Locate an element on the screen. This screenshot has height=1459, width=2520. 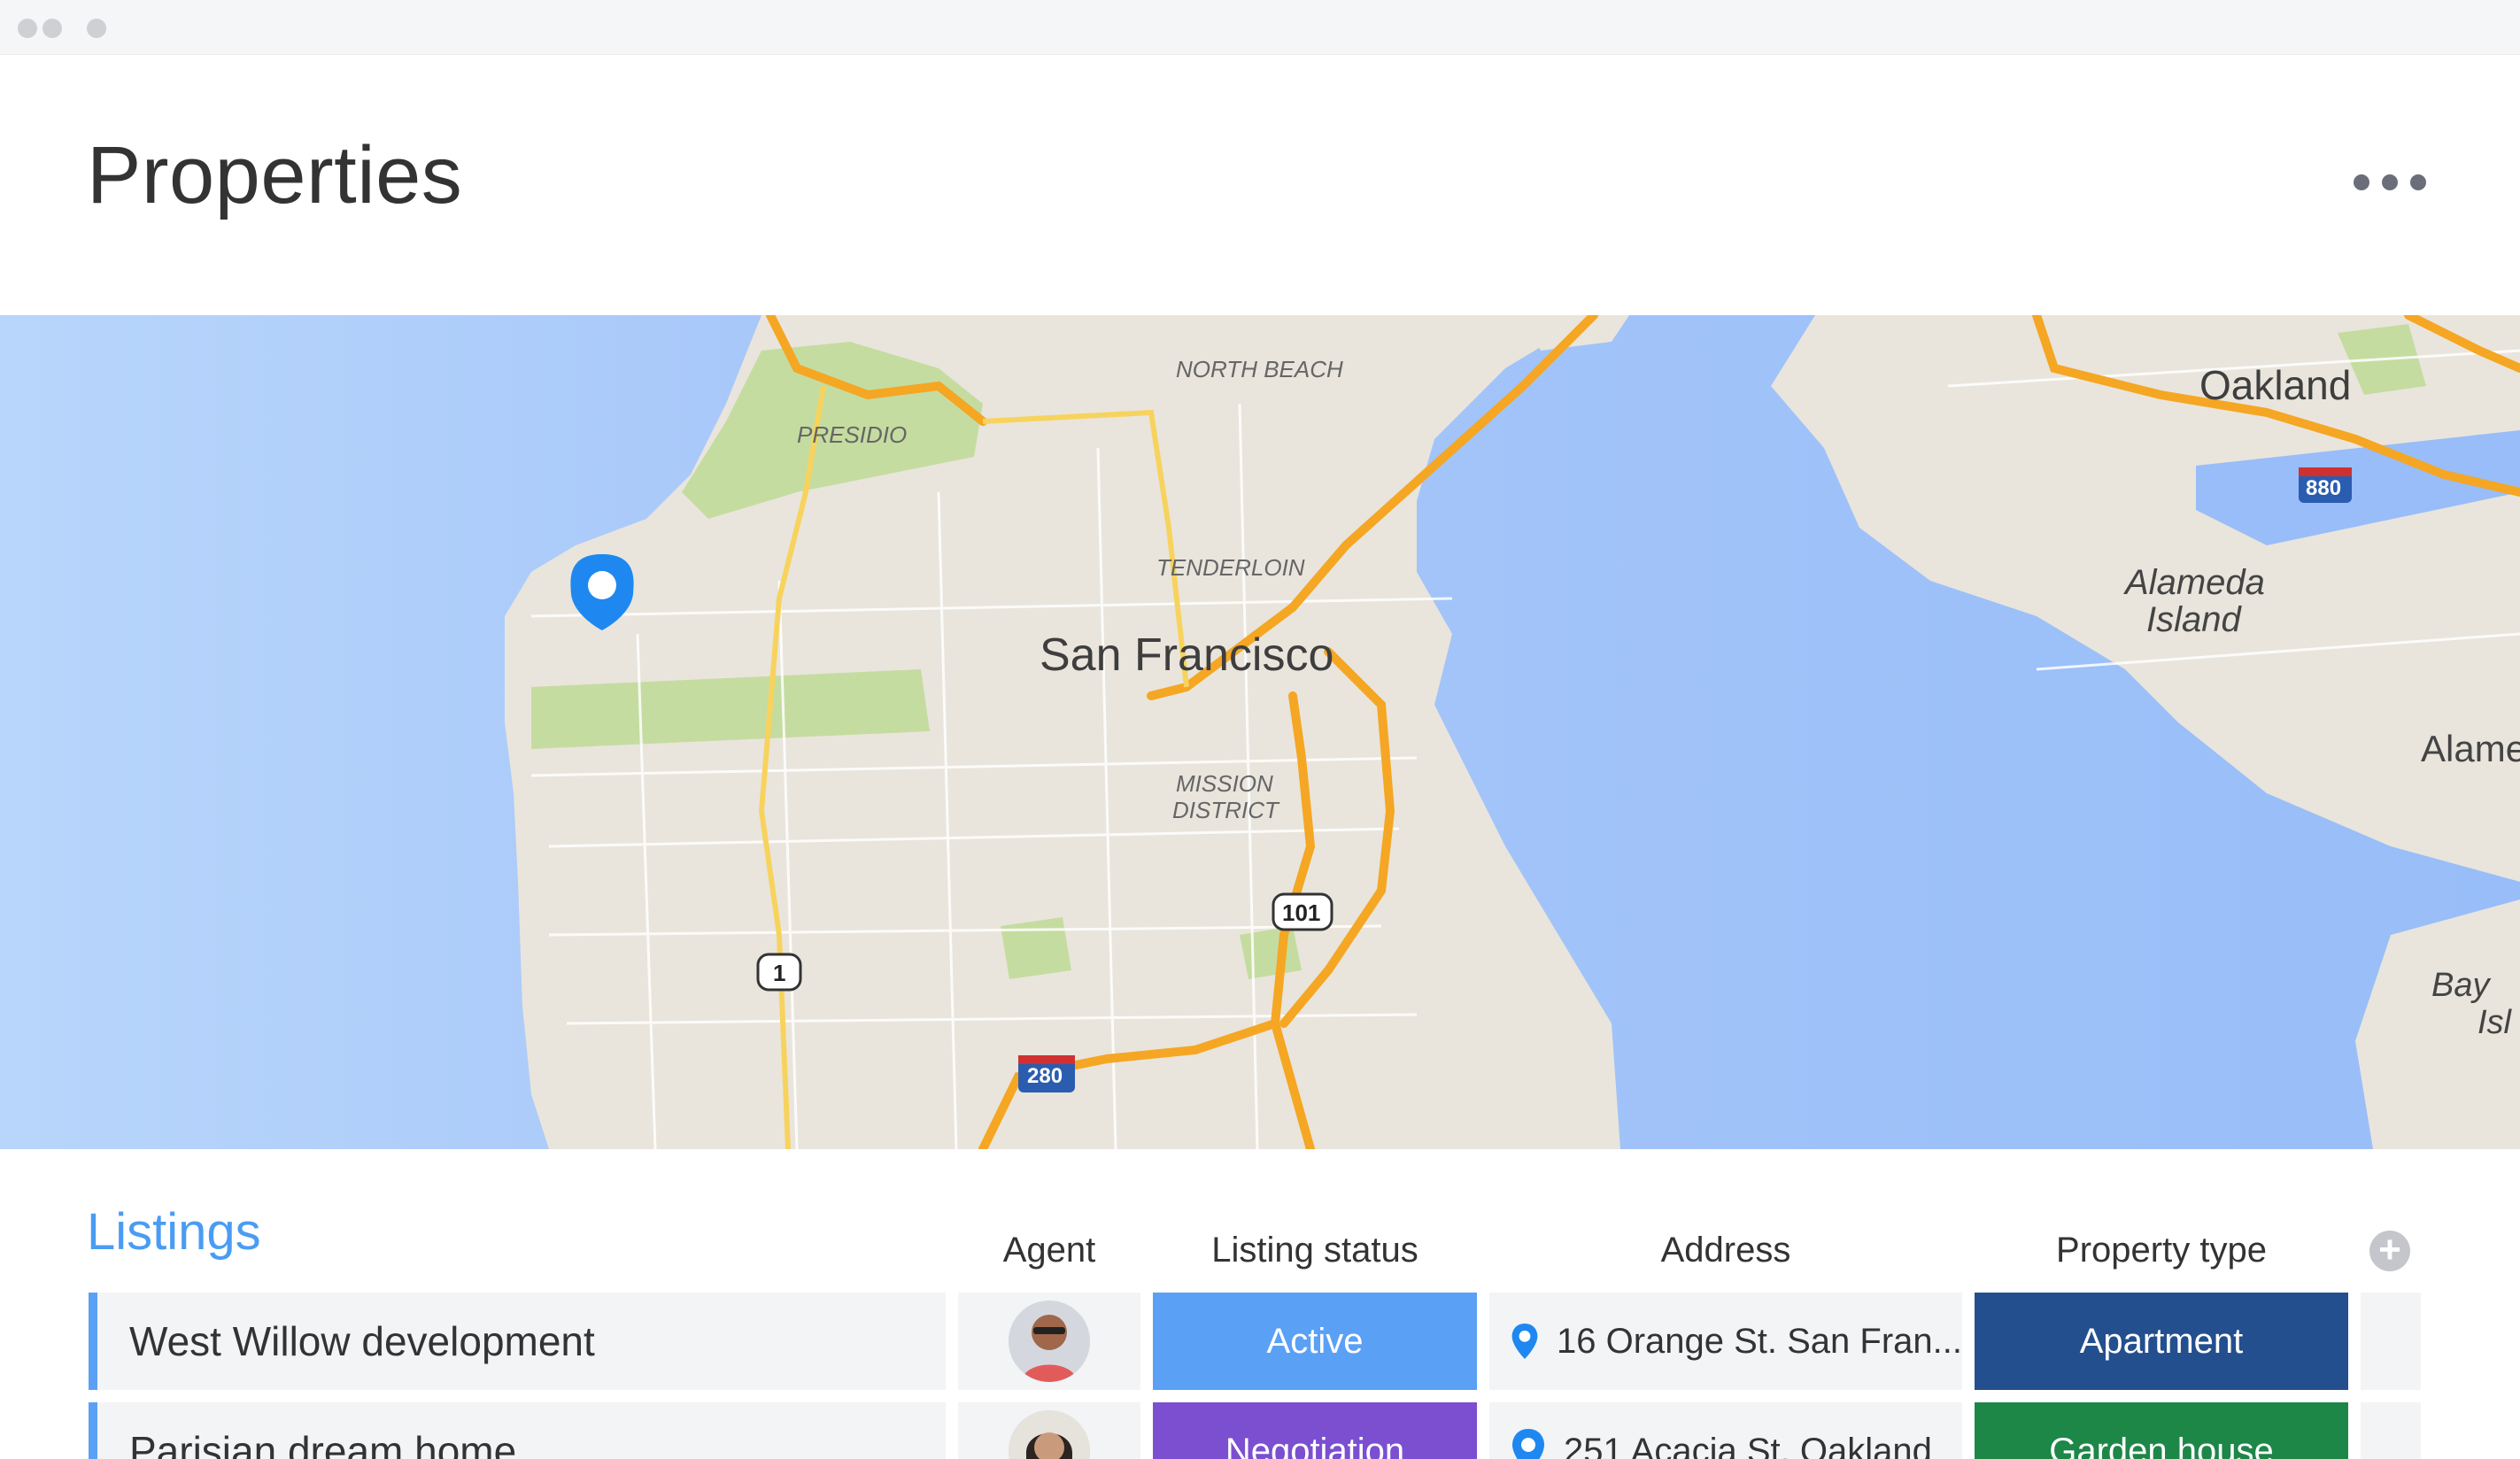
ca1-shield-text: 1 is located at coordinates (779, 973).